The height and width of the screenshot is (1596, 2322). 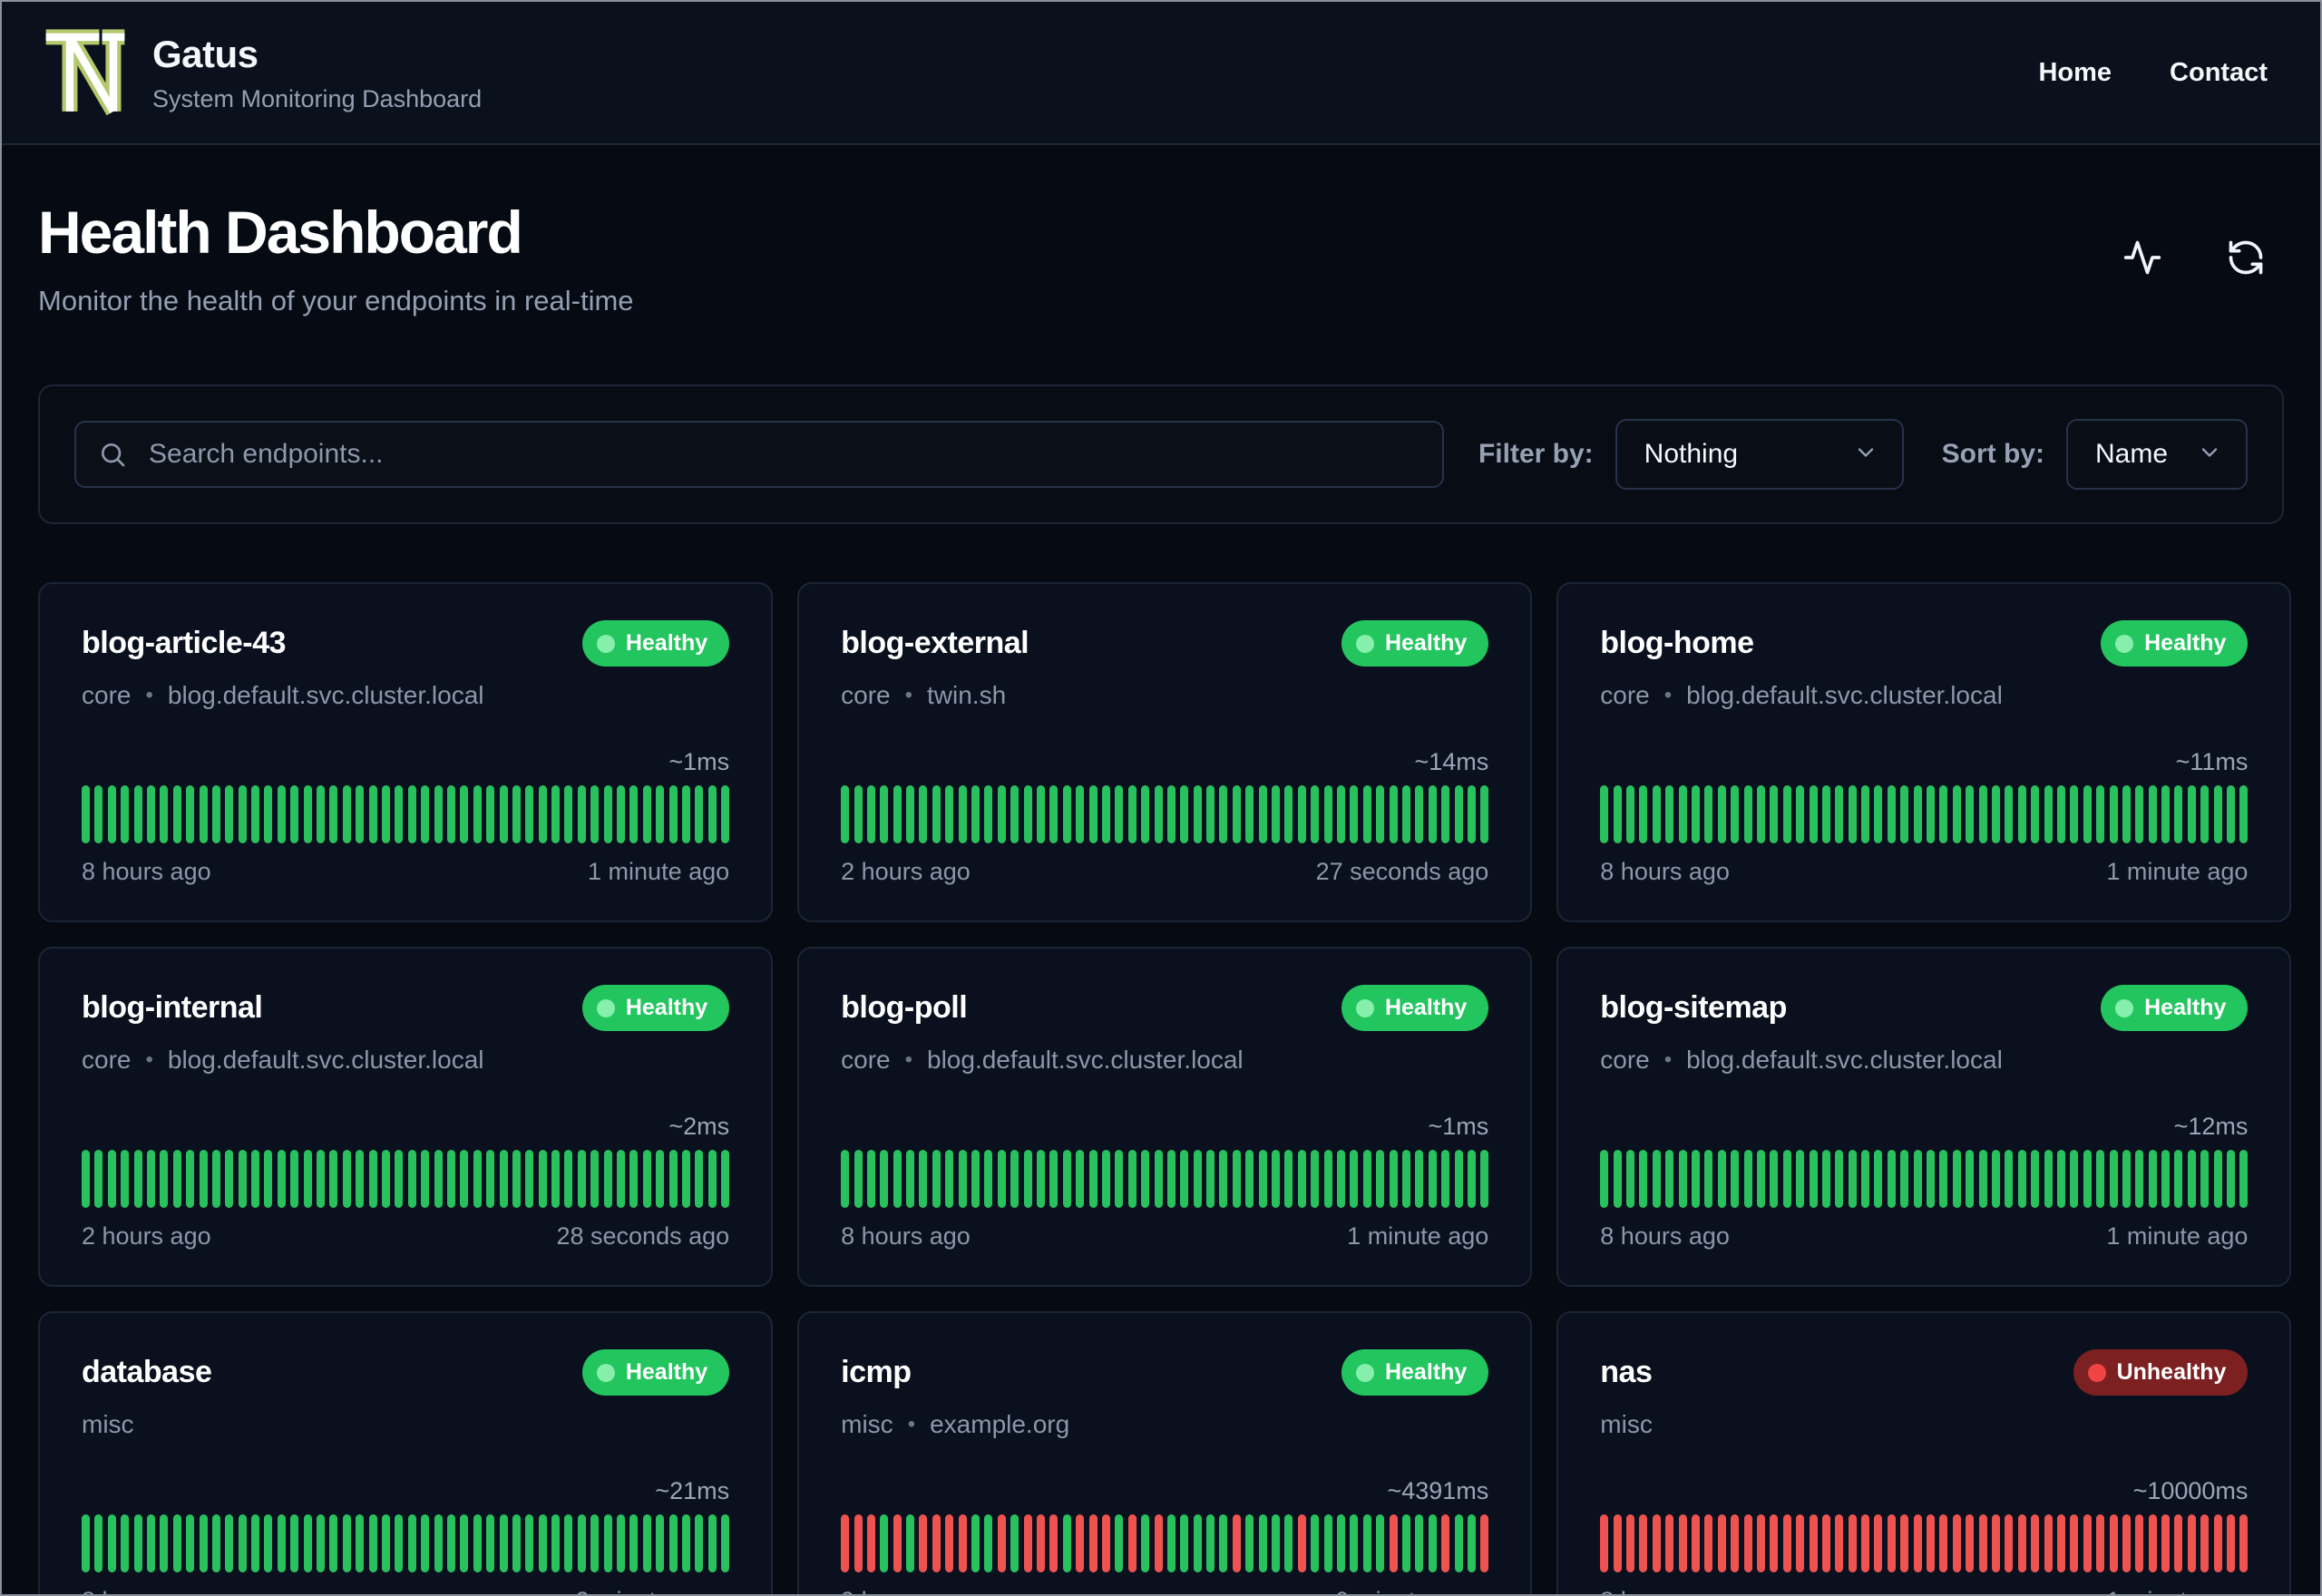 What do you see at coordinates (2219, 73) in the screenshot?
I see `nav-link-contact: Contact` at bounding box center [2219, 73].